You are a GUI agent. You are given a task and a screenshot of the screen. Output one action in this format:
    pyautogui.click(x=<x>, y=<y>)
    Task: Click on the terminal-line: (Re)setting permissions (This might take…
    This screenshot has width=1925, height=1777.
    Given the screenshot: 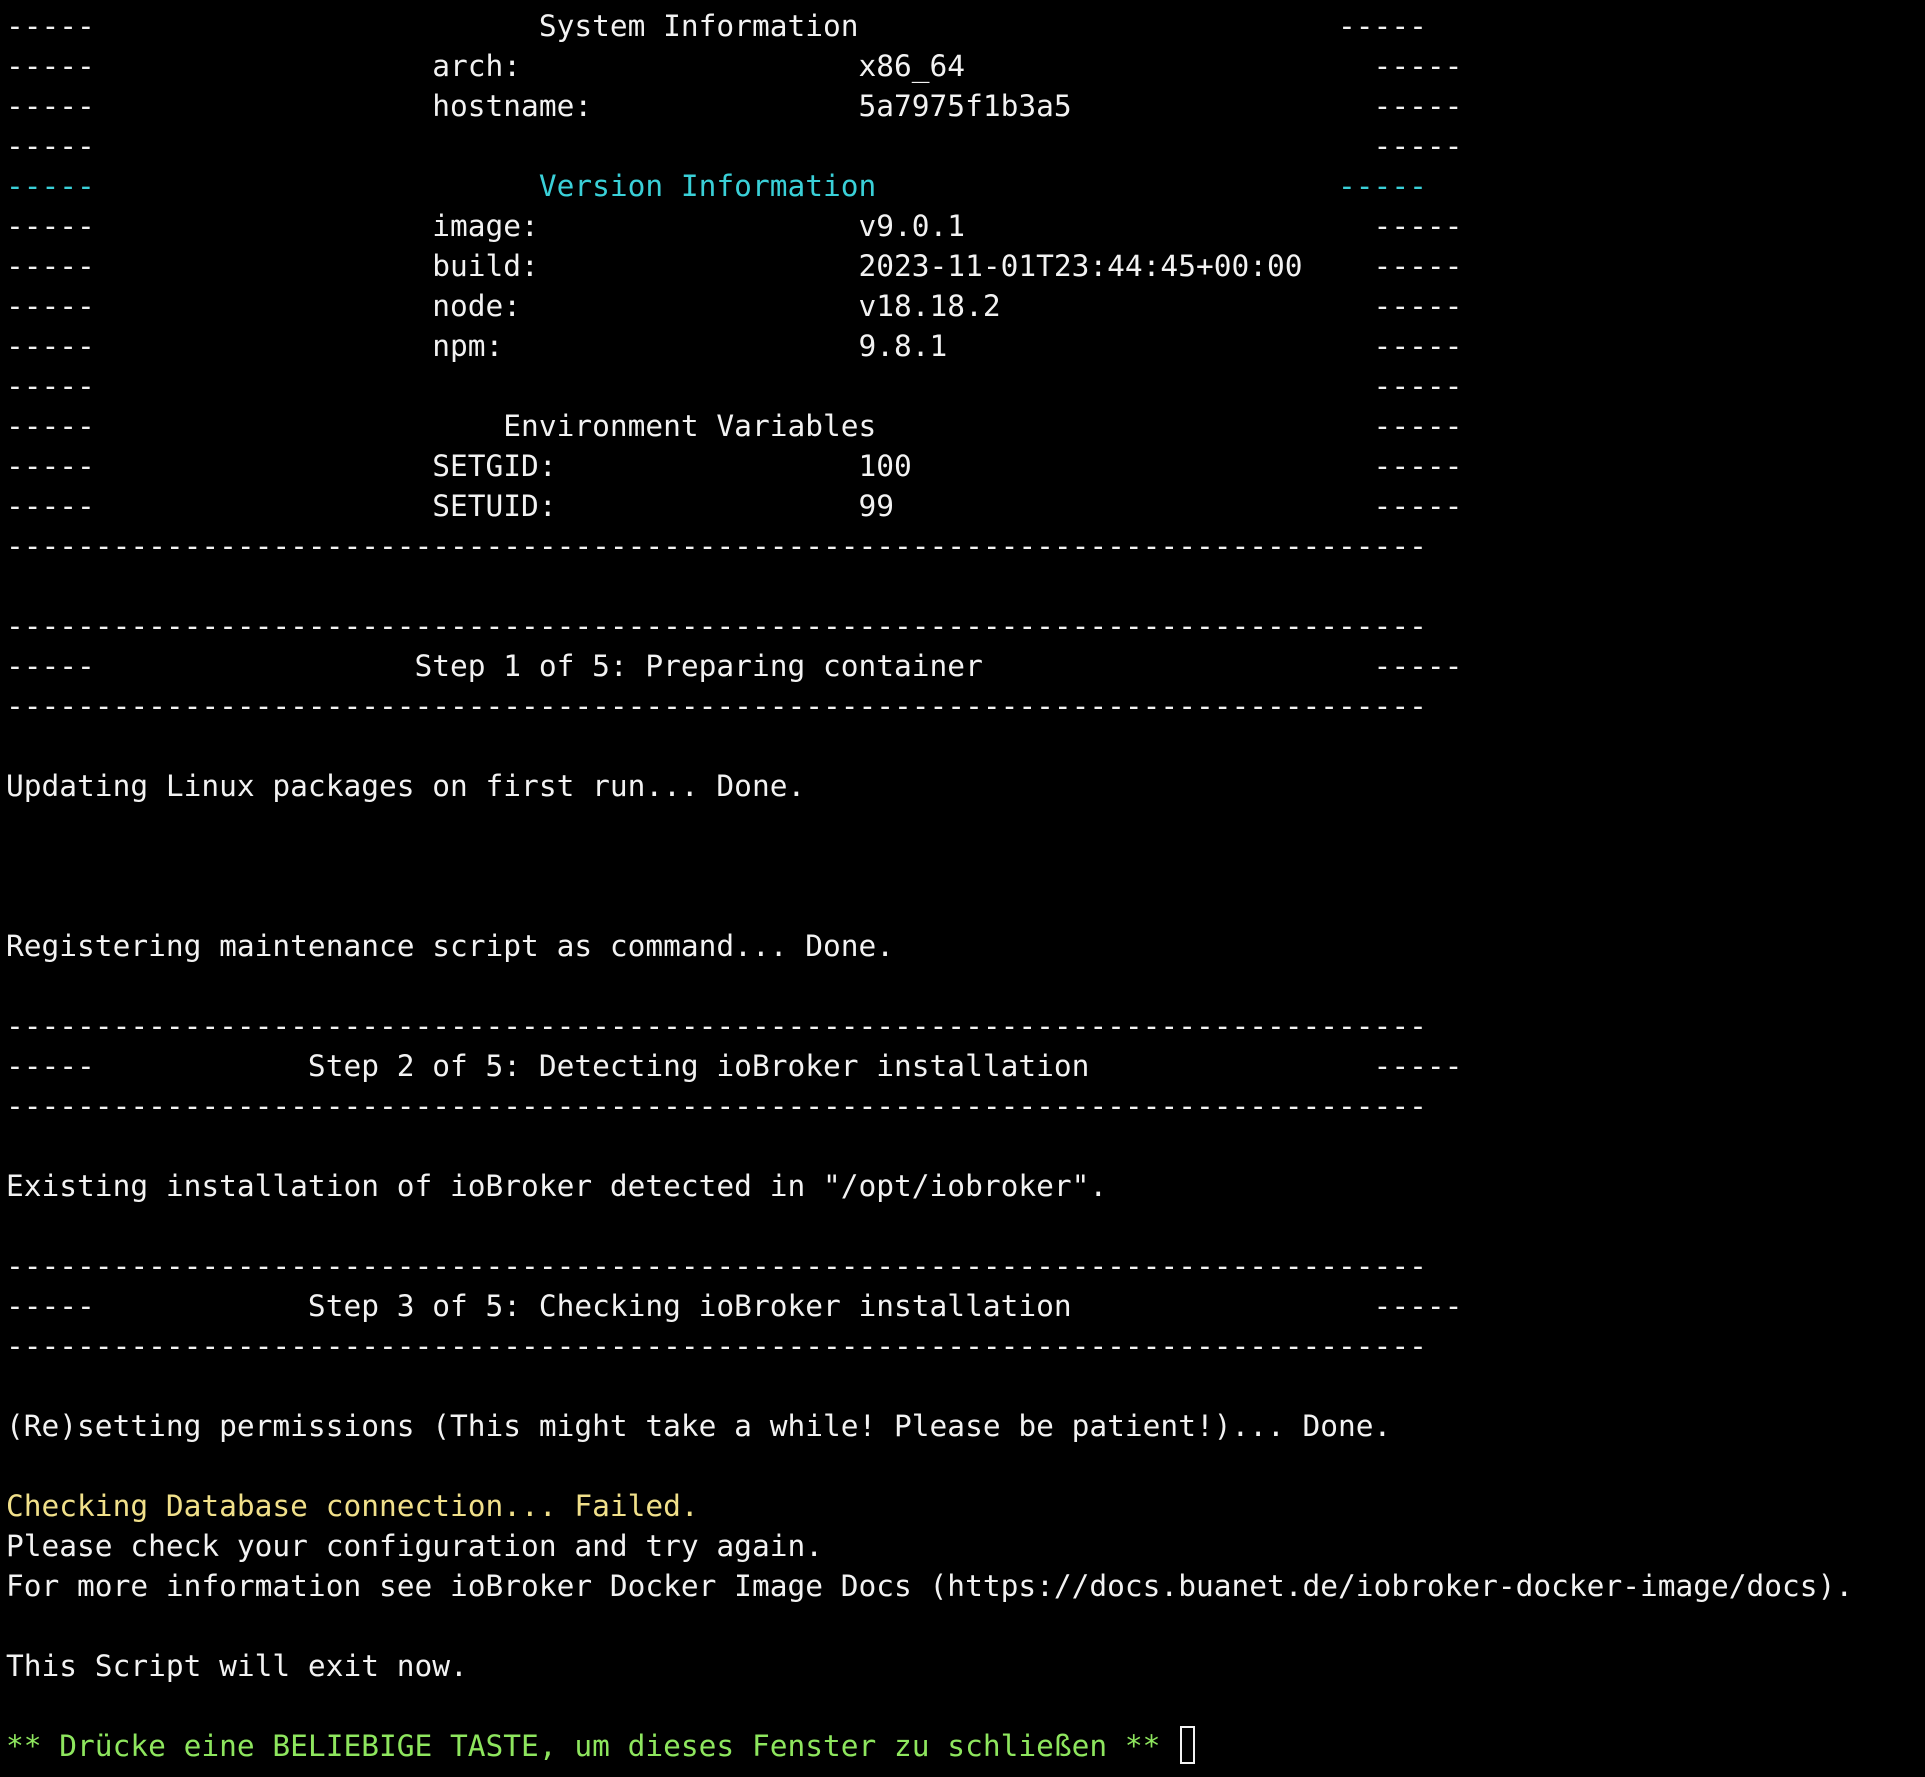 What is the action you would take?
    pyautogui.click(x=698, y=1426)
    